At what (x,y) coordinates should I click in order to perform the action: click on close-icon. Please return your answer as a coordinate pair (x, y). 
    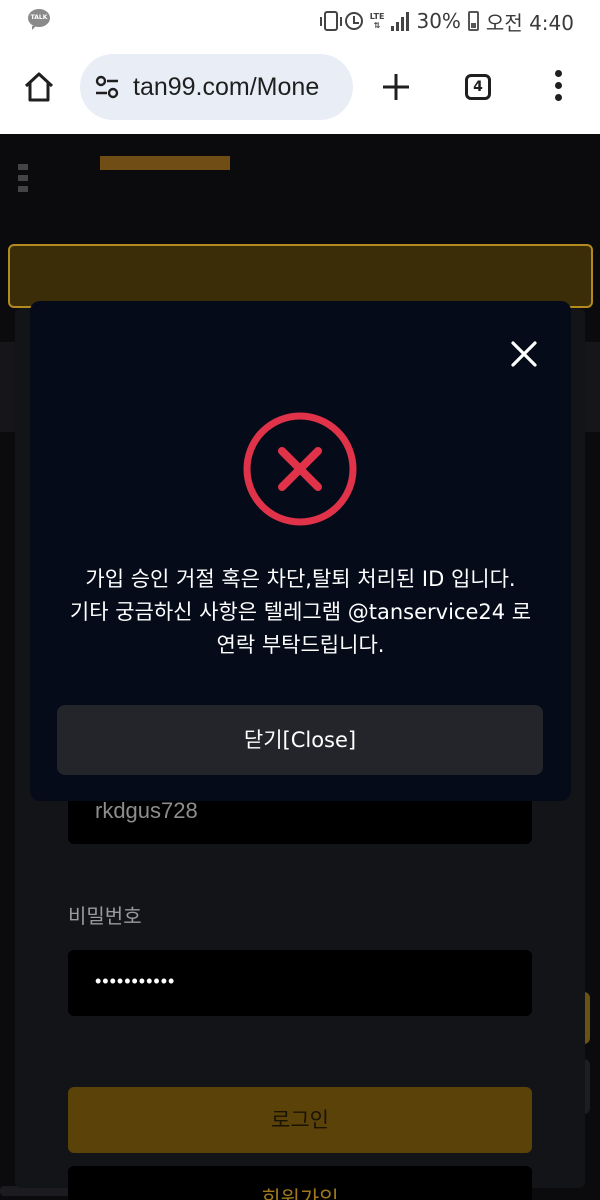
    Looking at the image, I should click on (524, 354).